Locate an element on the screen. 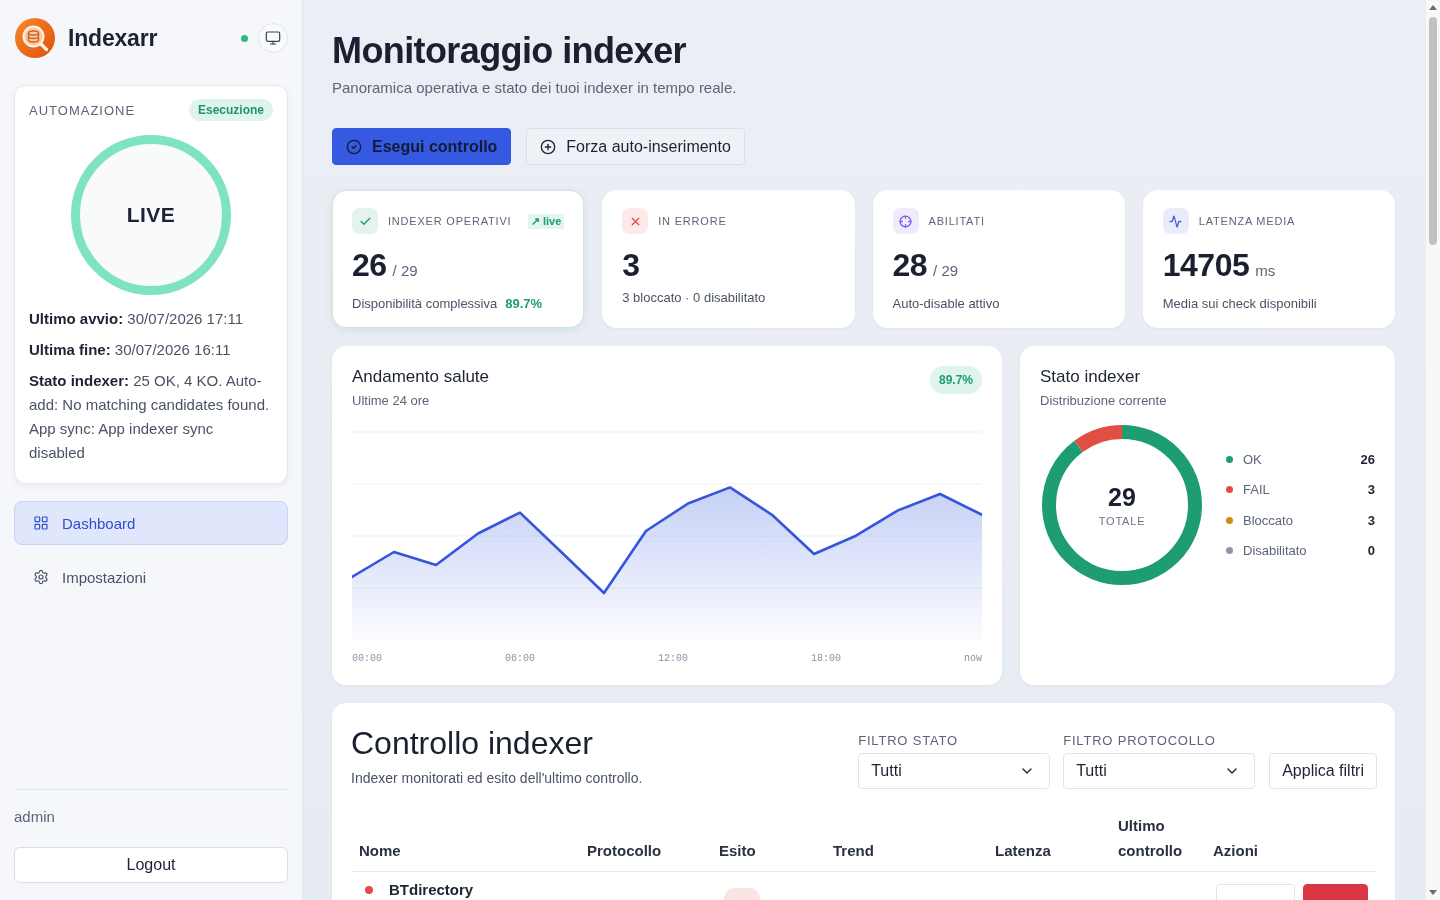 The image size is (1440, 900). automation-detail: Ultima fine: 30/07/2026 16:11 is located at coordinates (130, 350).